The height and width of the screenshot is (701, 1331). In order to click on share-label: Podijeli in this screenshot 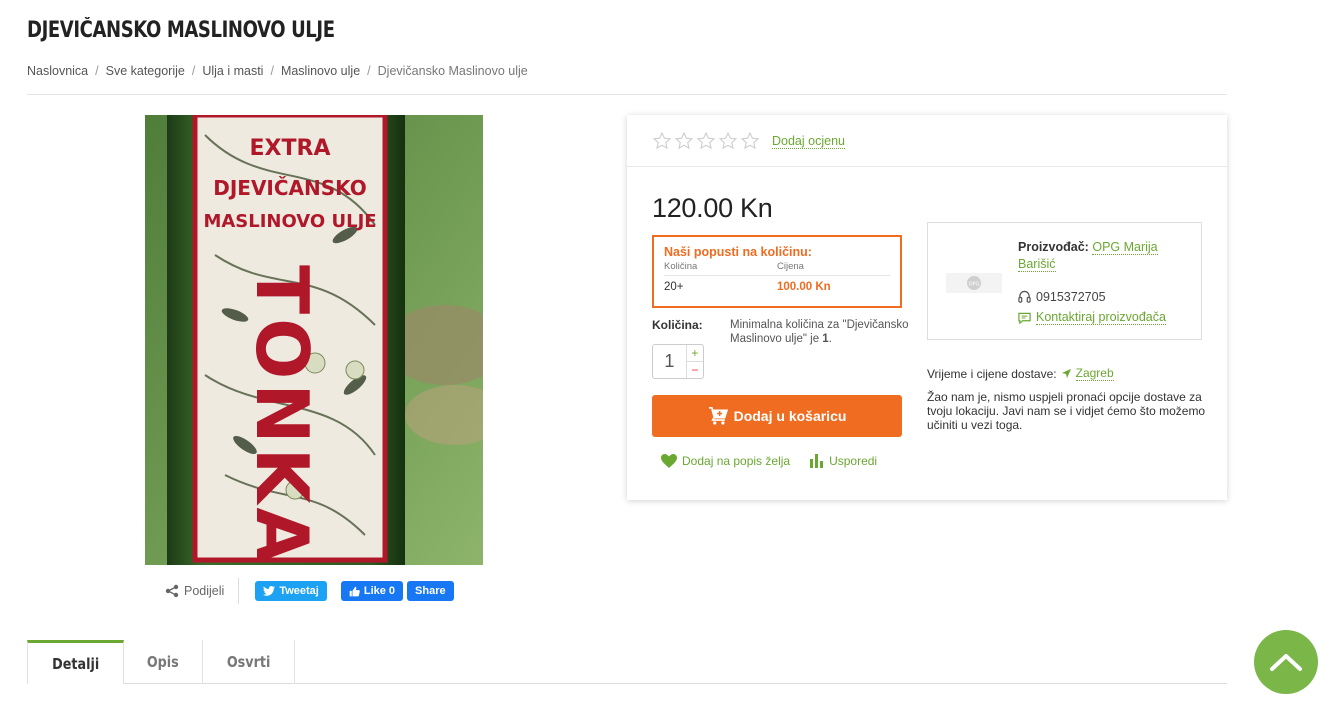, I will do `click(204, 591)`.